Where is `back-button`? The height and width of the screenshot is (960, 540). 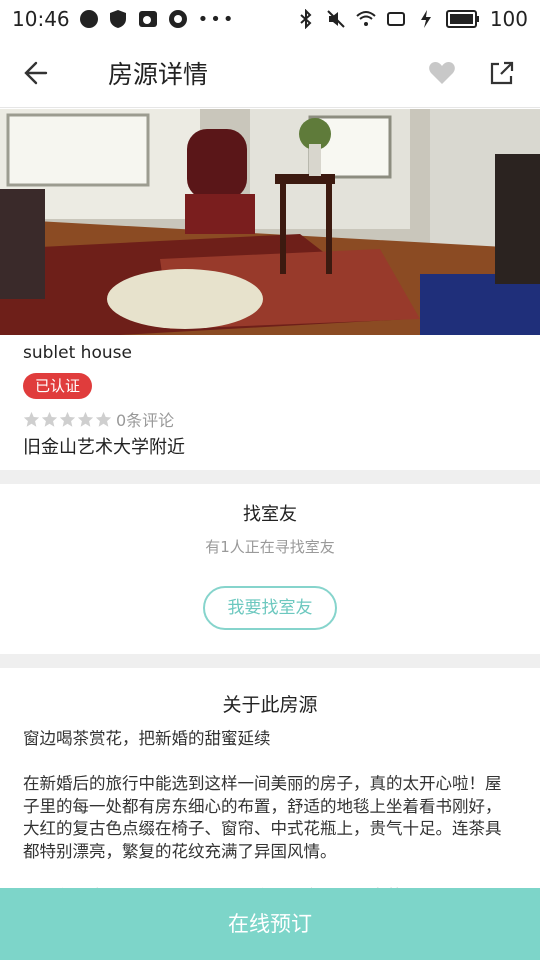
back-button is located at coordinates (36, 73).